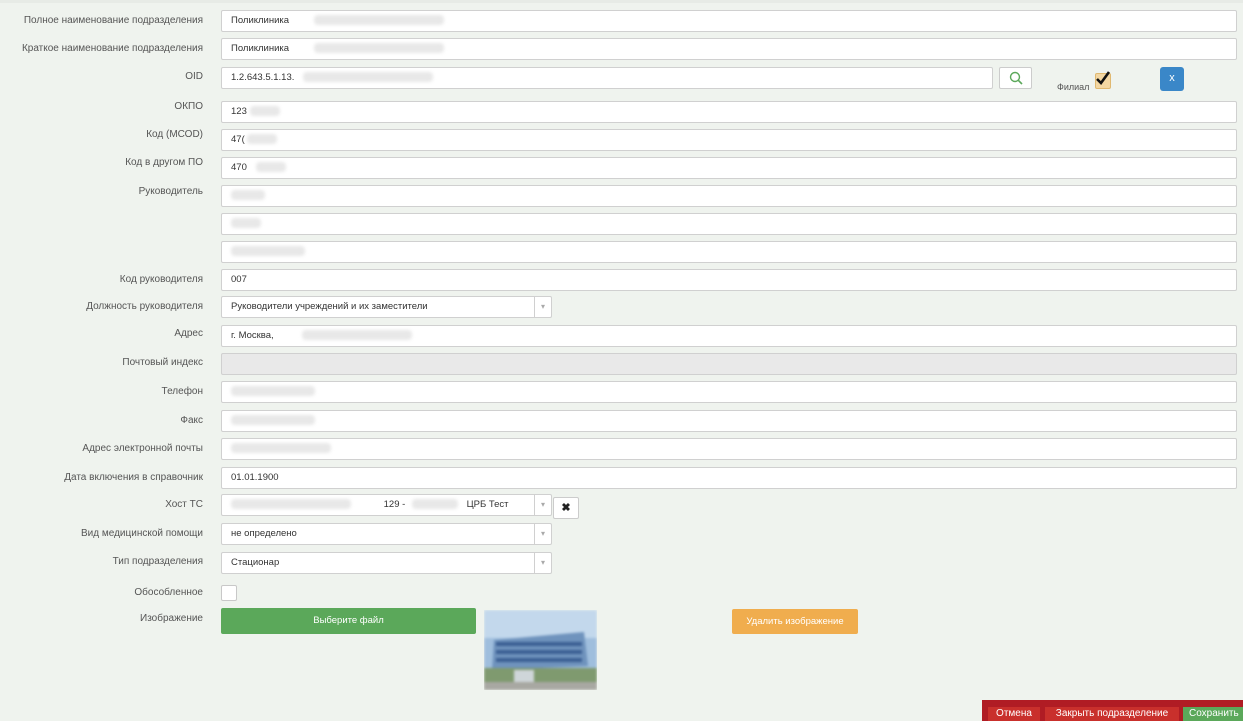  I want to click on okpo-label: ОКПО, so click(188, 106).